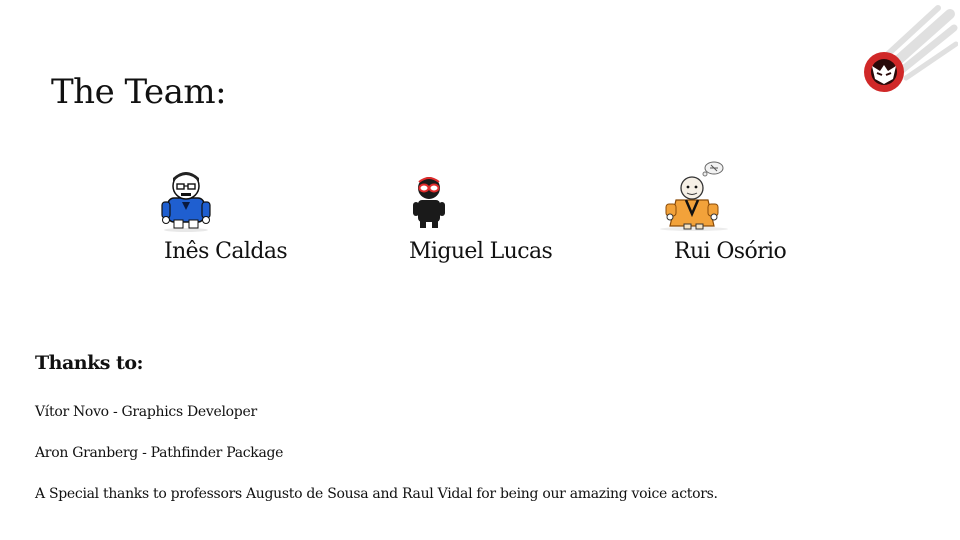 The image size is (960, 540). What do you see at coordinates (730, 251) in the screenshot?
I see `team-member-name: Rui Osório` at bounding box center [730, 251].